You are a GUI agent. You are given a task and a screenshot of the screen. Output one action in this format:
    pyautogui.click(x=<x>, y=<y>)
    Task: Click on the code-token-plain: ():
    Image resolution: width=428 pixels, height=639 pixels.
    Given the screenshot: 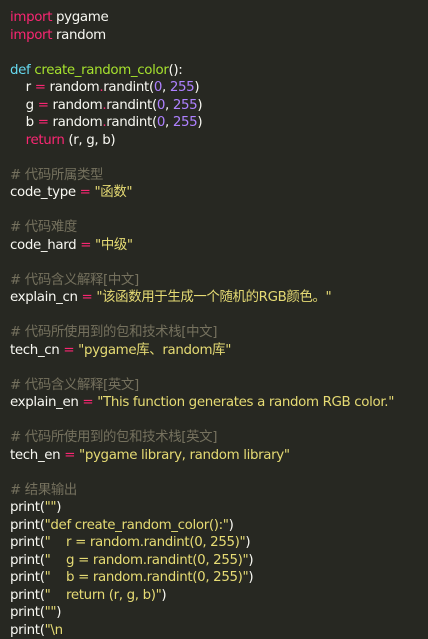 What is the action you would take?
    pyautogui.click(x=175, y=70)
    